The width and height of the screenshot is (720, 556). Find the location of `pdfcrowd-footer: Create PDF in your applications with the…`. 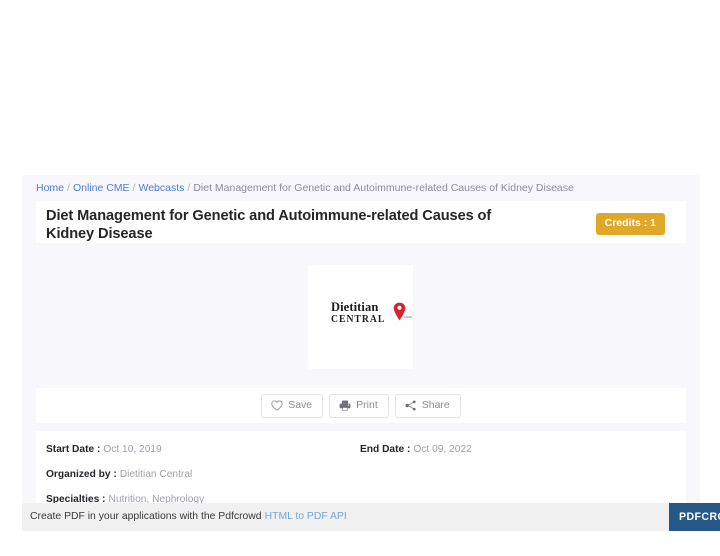

pdfcrowd-footer: Create PDF in your applications with the… is located at coordinates (371, 517).